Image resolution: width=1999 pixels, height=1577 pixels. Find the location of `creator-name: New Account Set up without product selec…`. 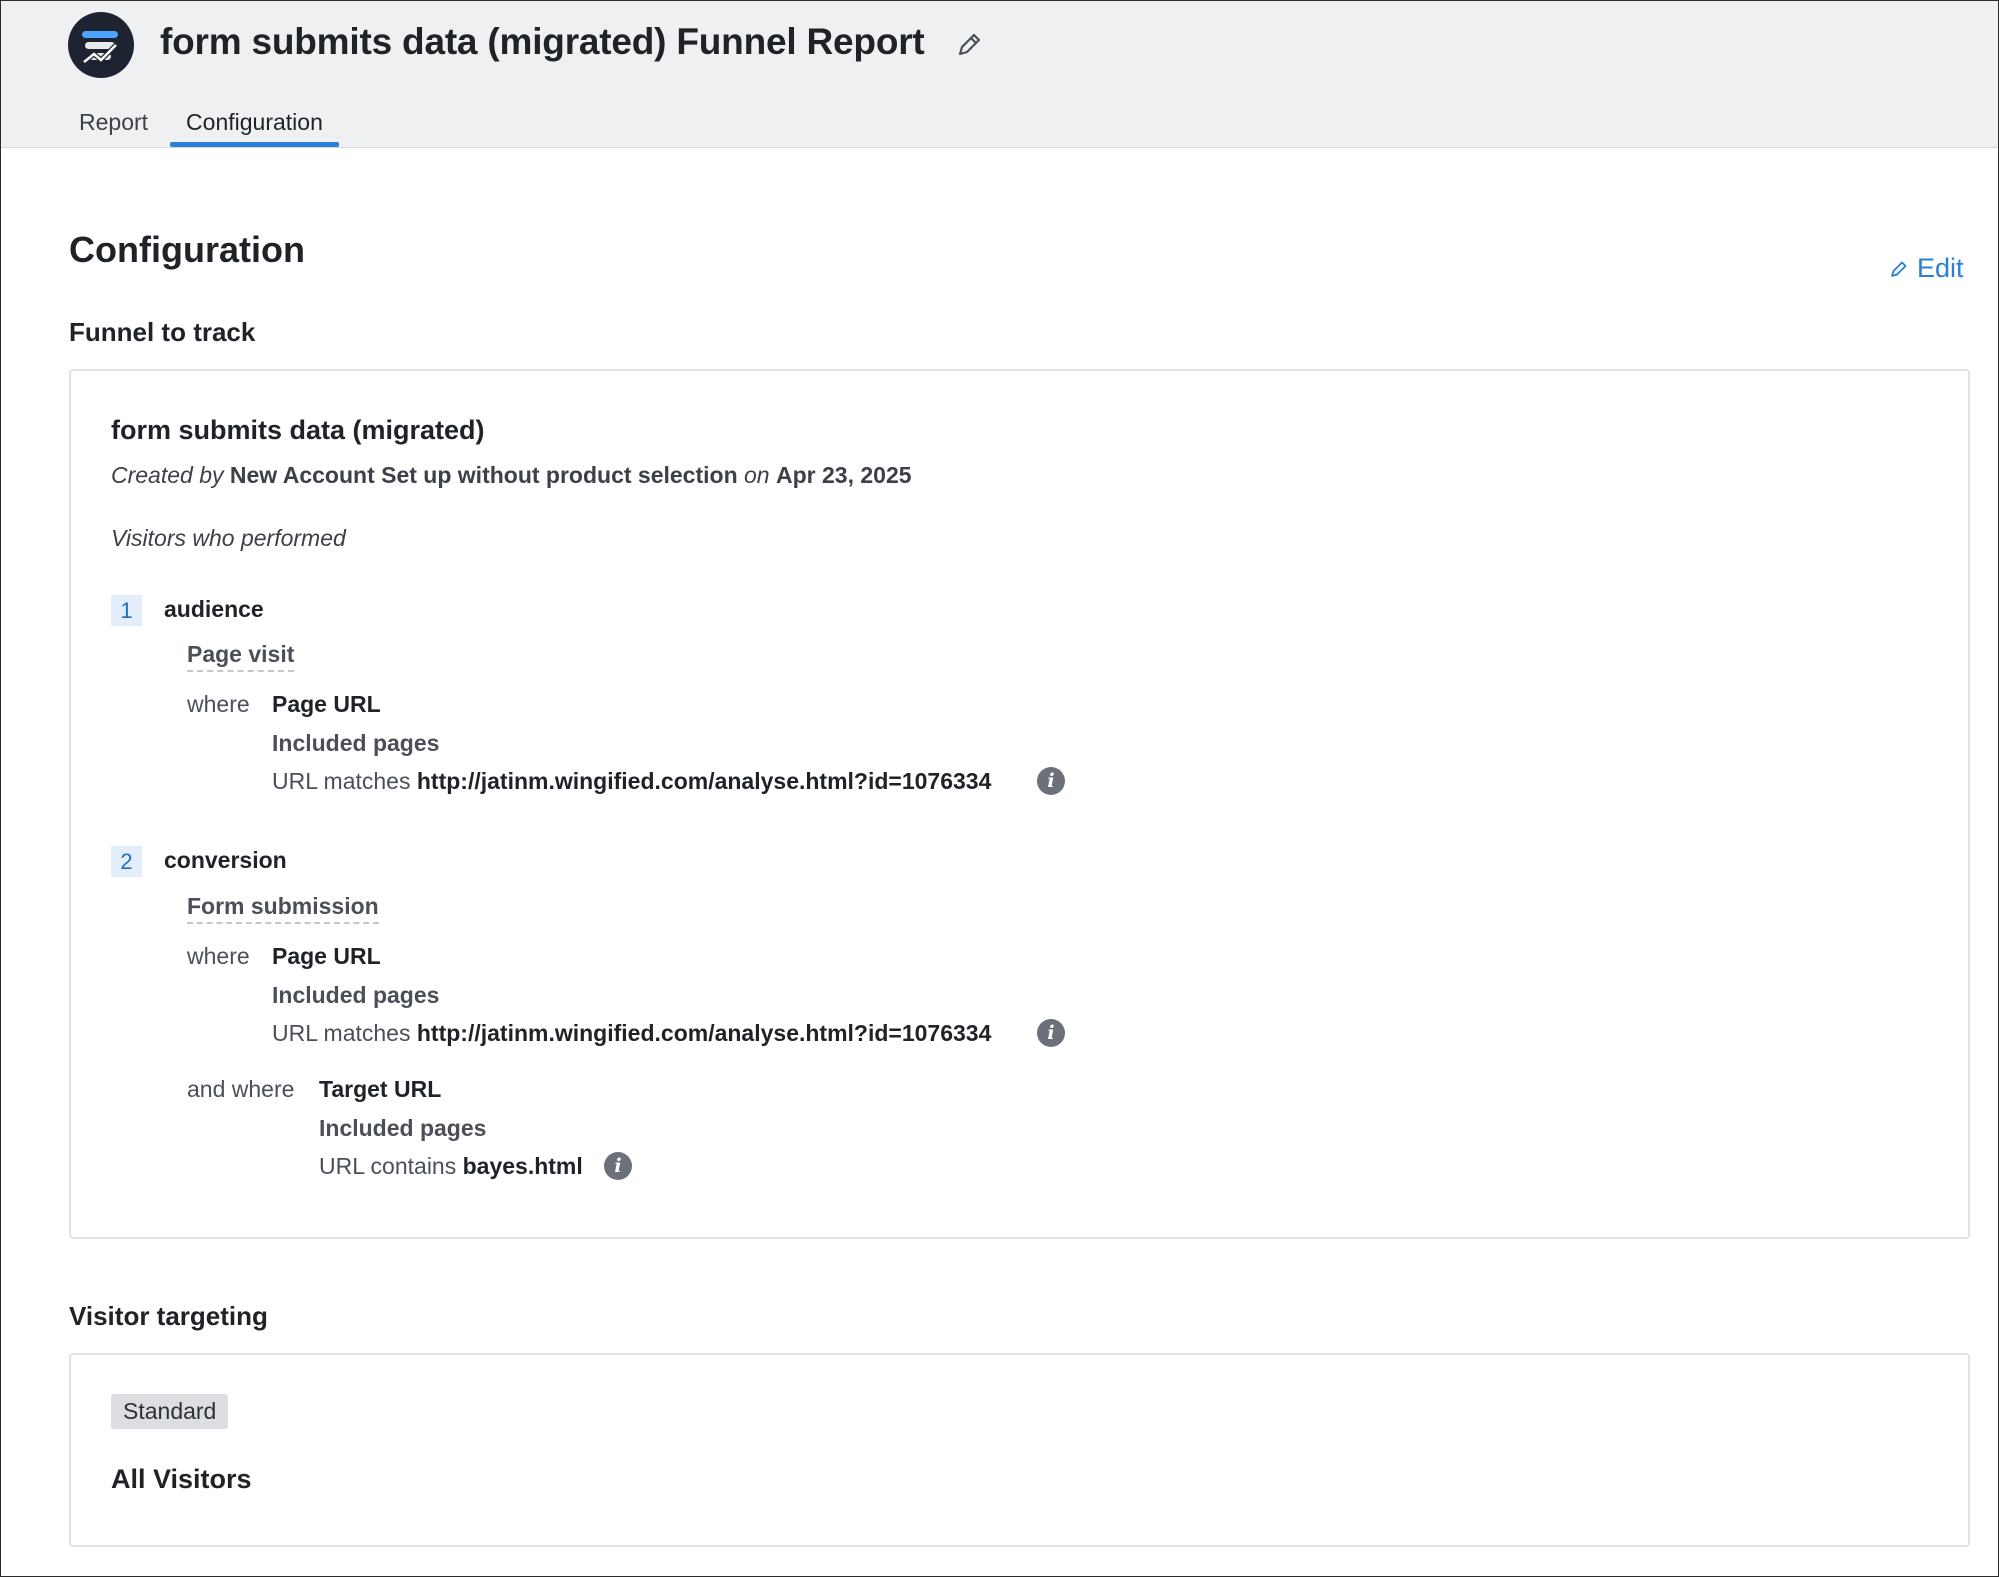

creator-name: New Account Set up without product selec… is located at coordinates (483, 475).